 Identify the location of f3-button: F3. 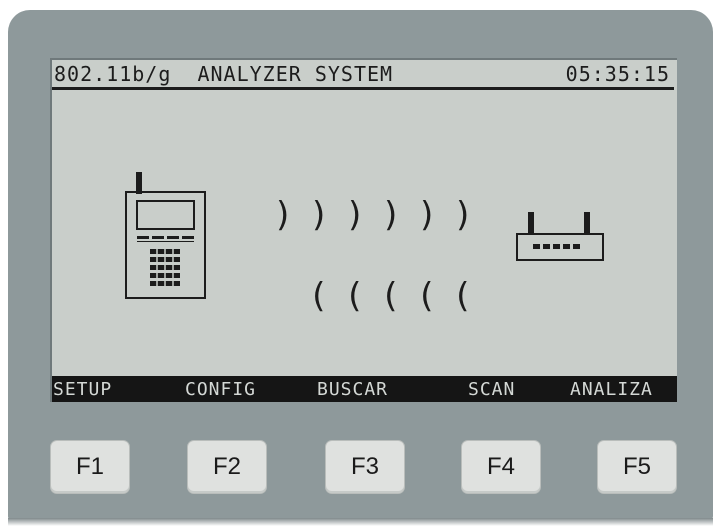
(365, 467).